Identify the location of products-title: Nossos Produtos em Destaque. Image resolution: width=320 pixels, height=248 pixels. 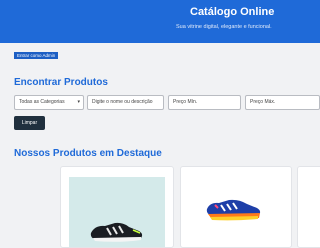
(88, 153).